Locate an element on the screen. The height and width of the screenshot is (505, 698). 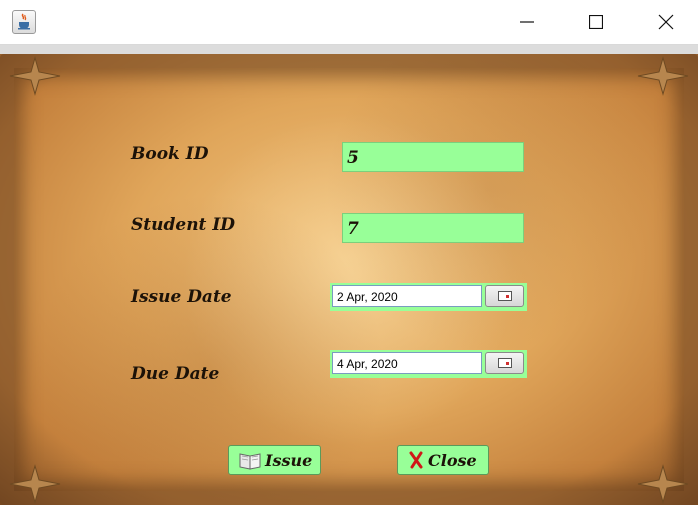
issue-button: Issue is located at coordinates (274, 460).